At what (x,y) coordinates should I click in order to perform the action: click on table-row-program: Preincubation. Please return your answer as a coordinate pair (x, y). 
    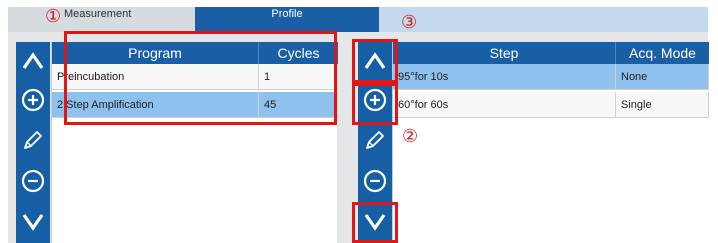
    Looking at the image, I should click on (155, 77).